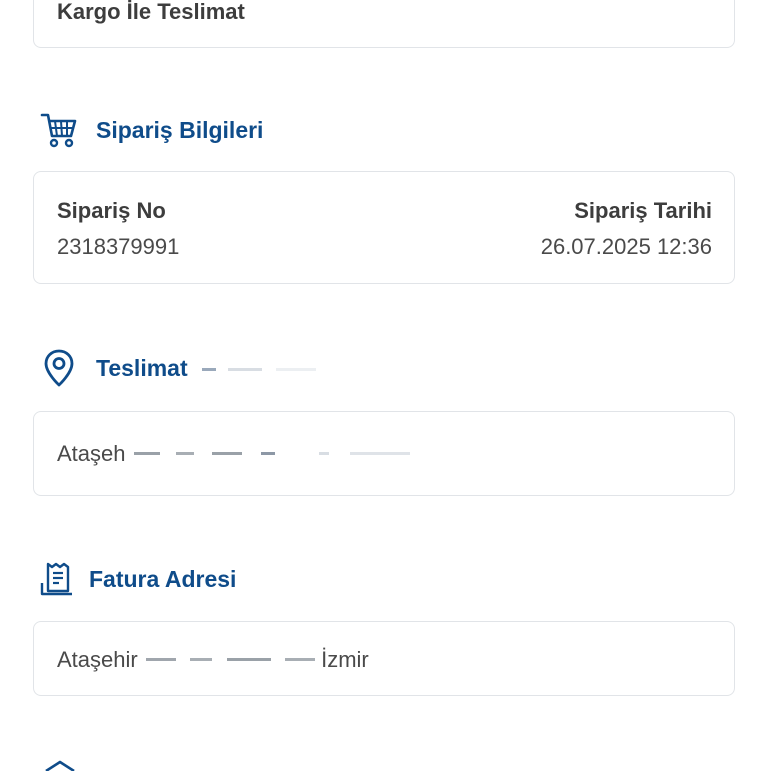 This screenshot has height=776, width=768. I want to click on delivery-address-header: Teslimat, so click(180, 368).